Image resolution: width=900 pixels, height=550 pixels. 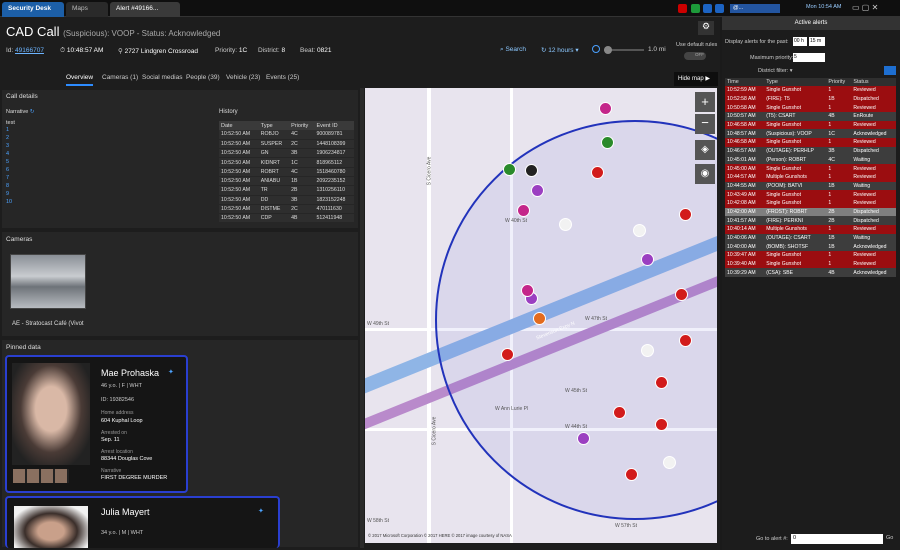 I want to click on history-row: 10:52:50 AM ANIABU 1B 2092235152, so click(x=286, y=181).